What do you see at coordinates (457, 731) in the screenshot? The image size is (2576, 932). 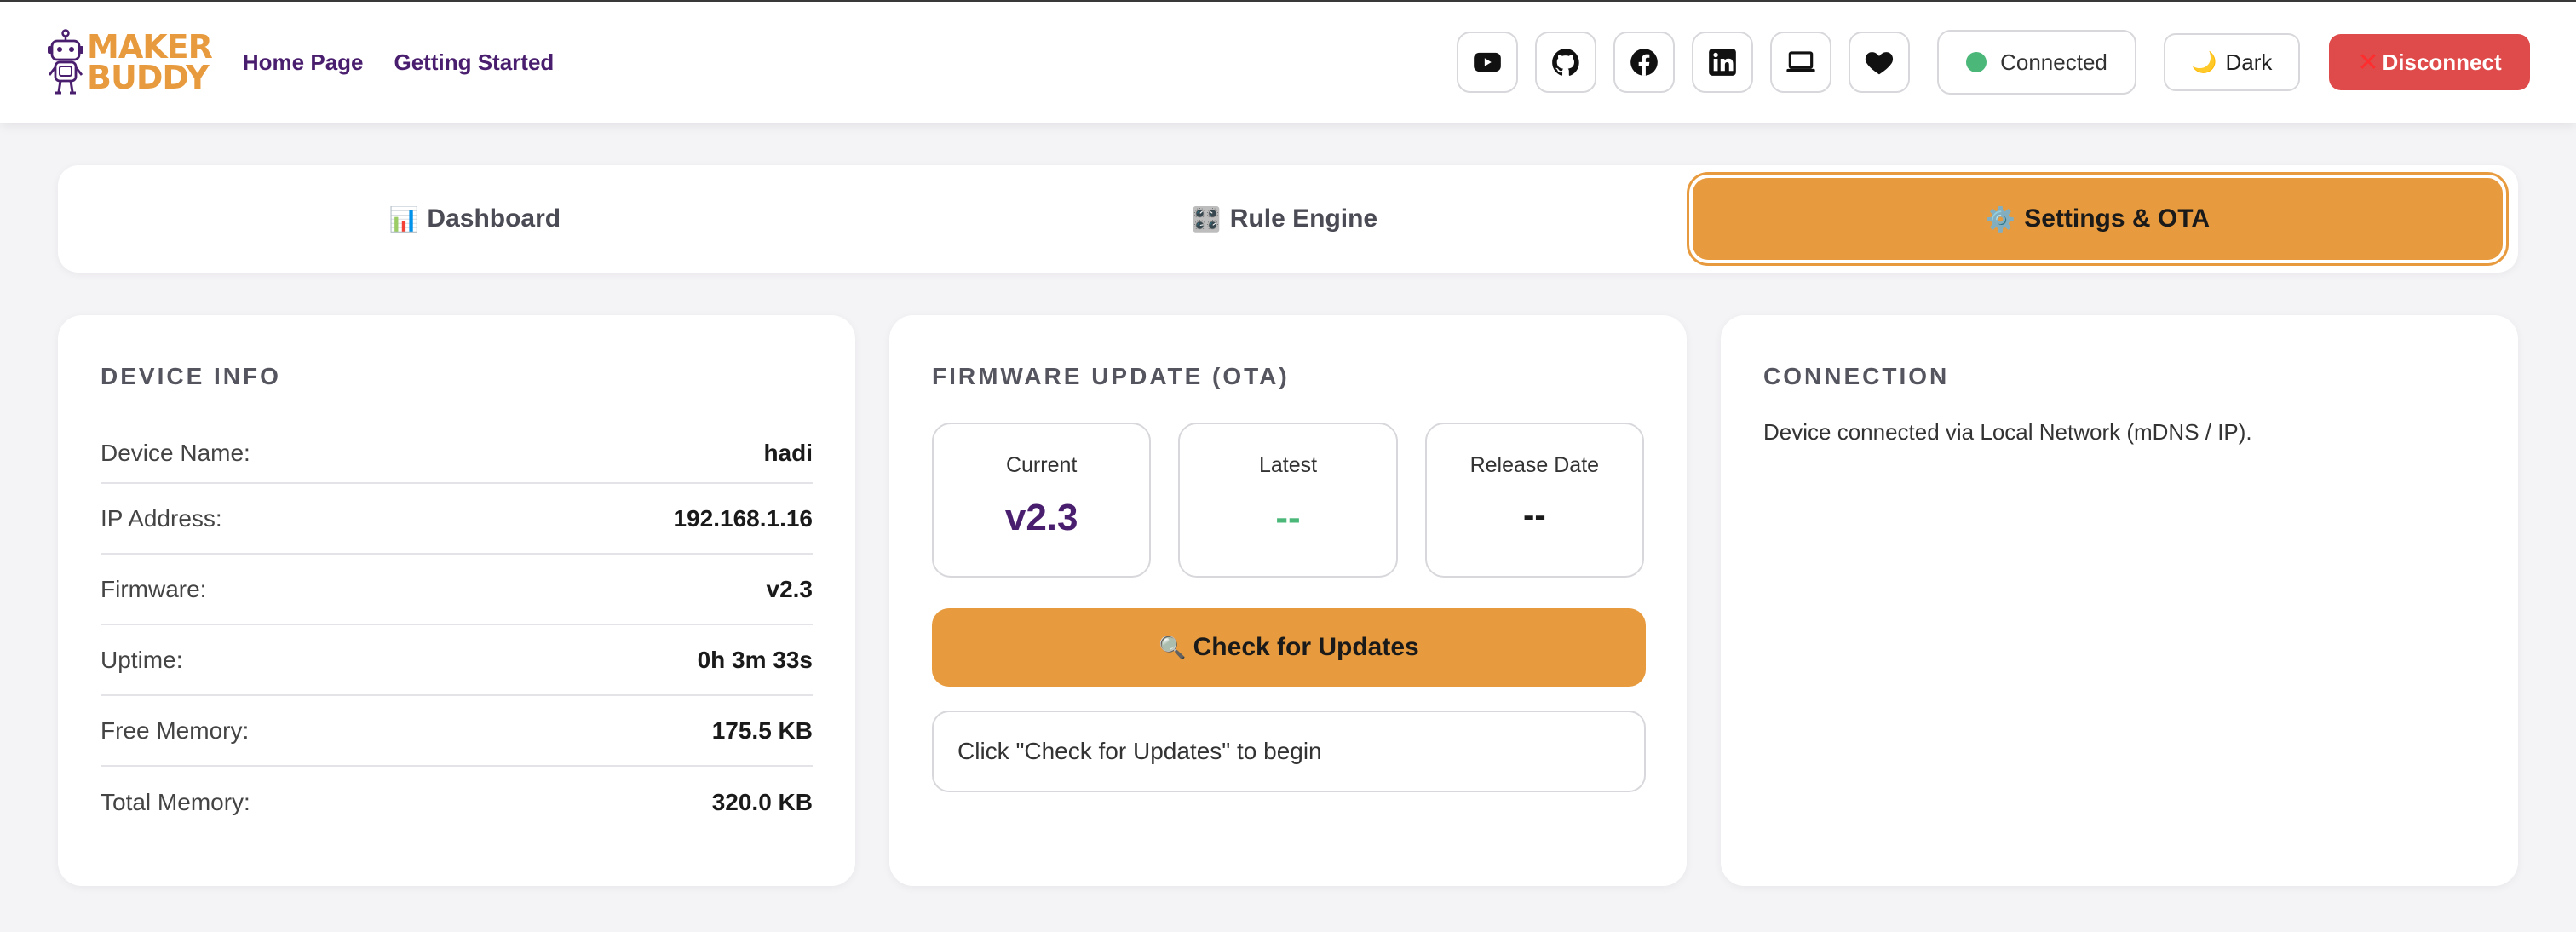 I see `info-row: Free Memory: 175.5 KB` at bounding box center [457, 731].